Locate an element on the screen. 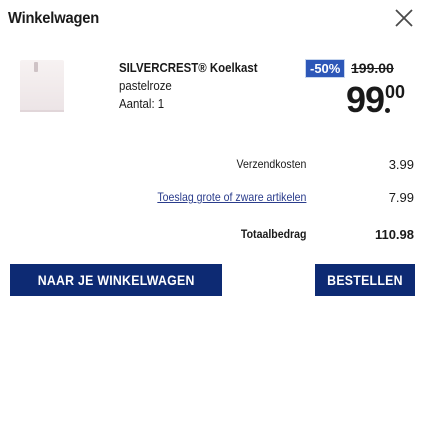 The width and height of the screenshot is (430, 424). new-price: 9900 is located at coordinates (375, 100).